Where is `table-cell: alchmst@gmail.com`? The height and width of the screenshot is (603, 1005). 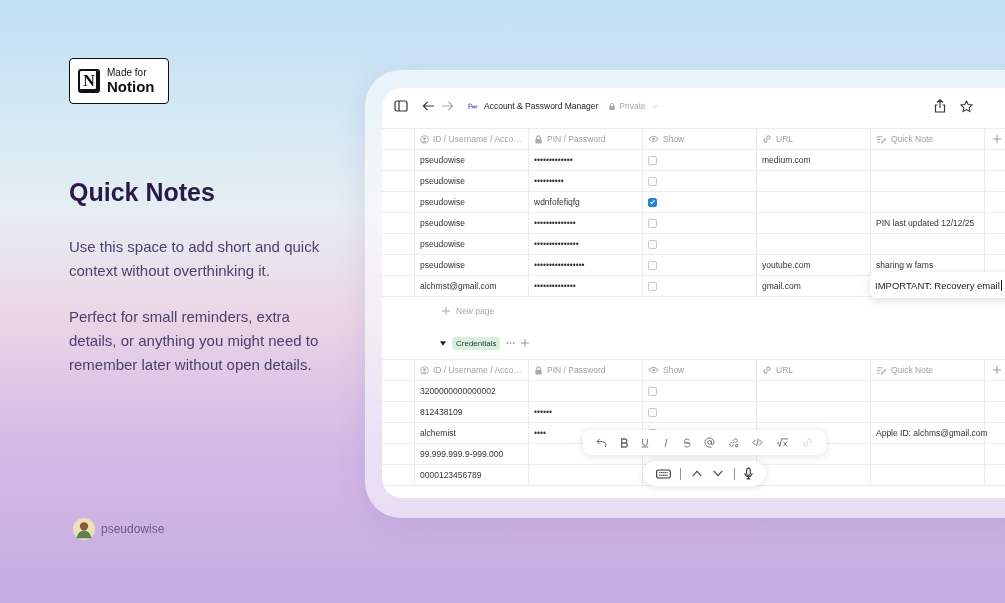 table-cell: alchmst@gmail.com is located at coordinates (471, 286).